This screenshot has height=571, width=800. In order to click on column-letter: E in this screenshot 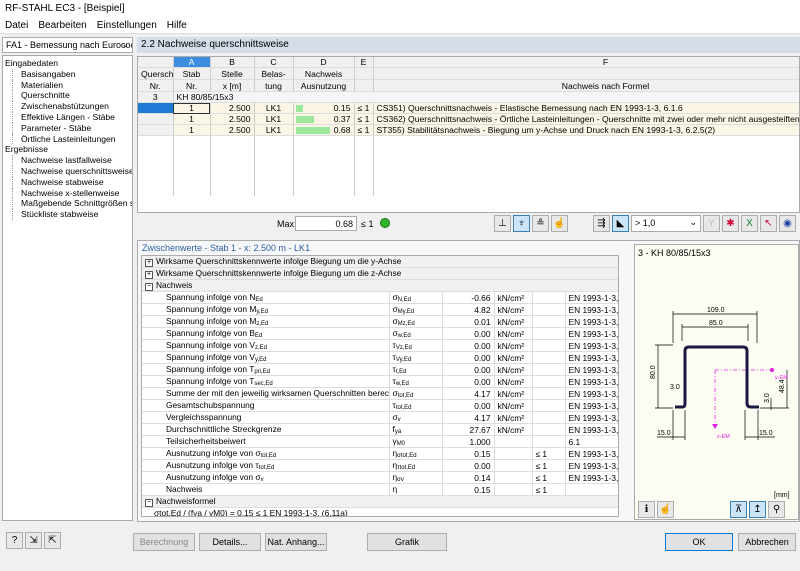, I will do `click(364, 62)`.